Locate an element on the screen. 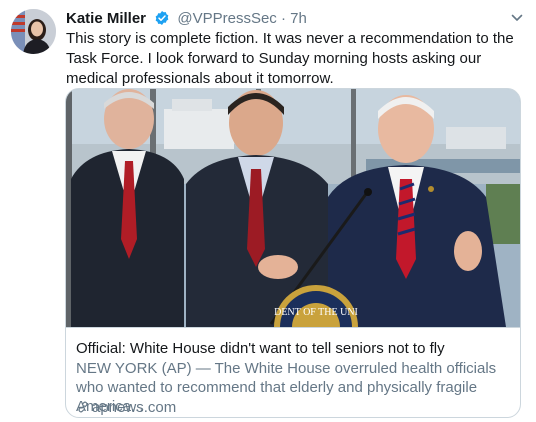 The width and height of the screenshot is (536, 422). chevron-down-icon is located at coordinates (517, 18).